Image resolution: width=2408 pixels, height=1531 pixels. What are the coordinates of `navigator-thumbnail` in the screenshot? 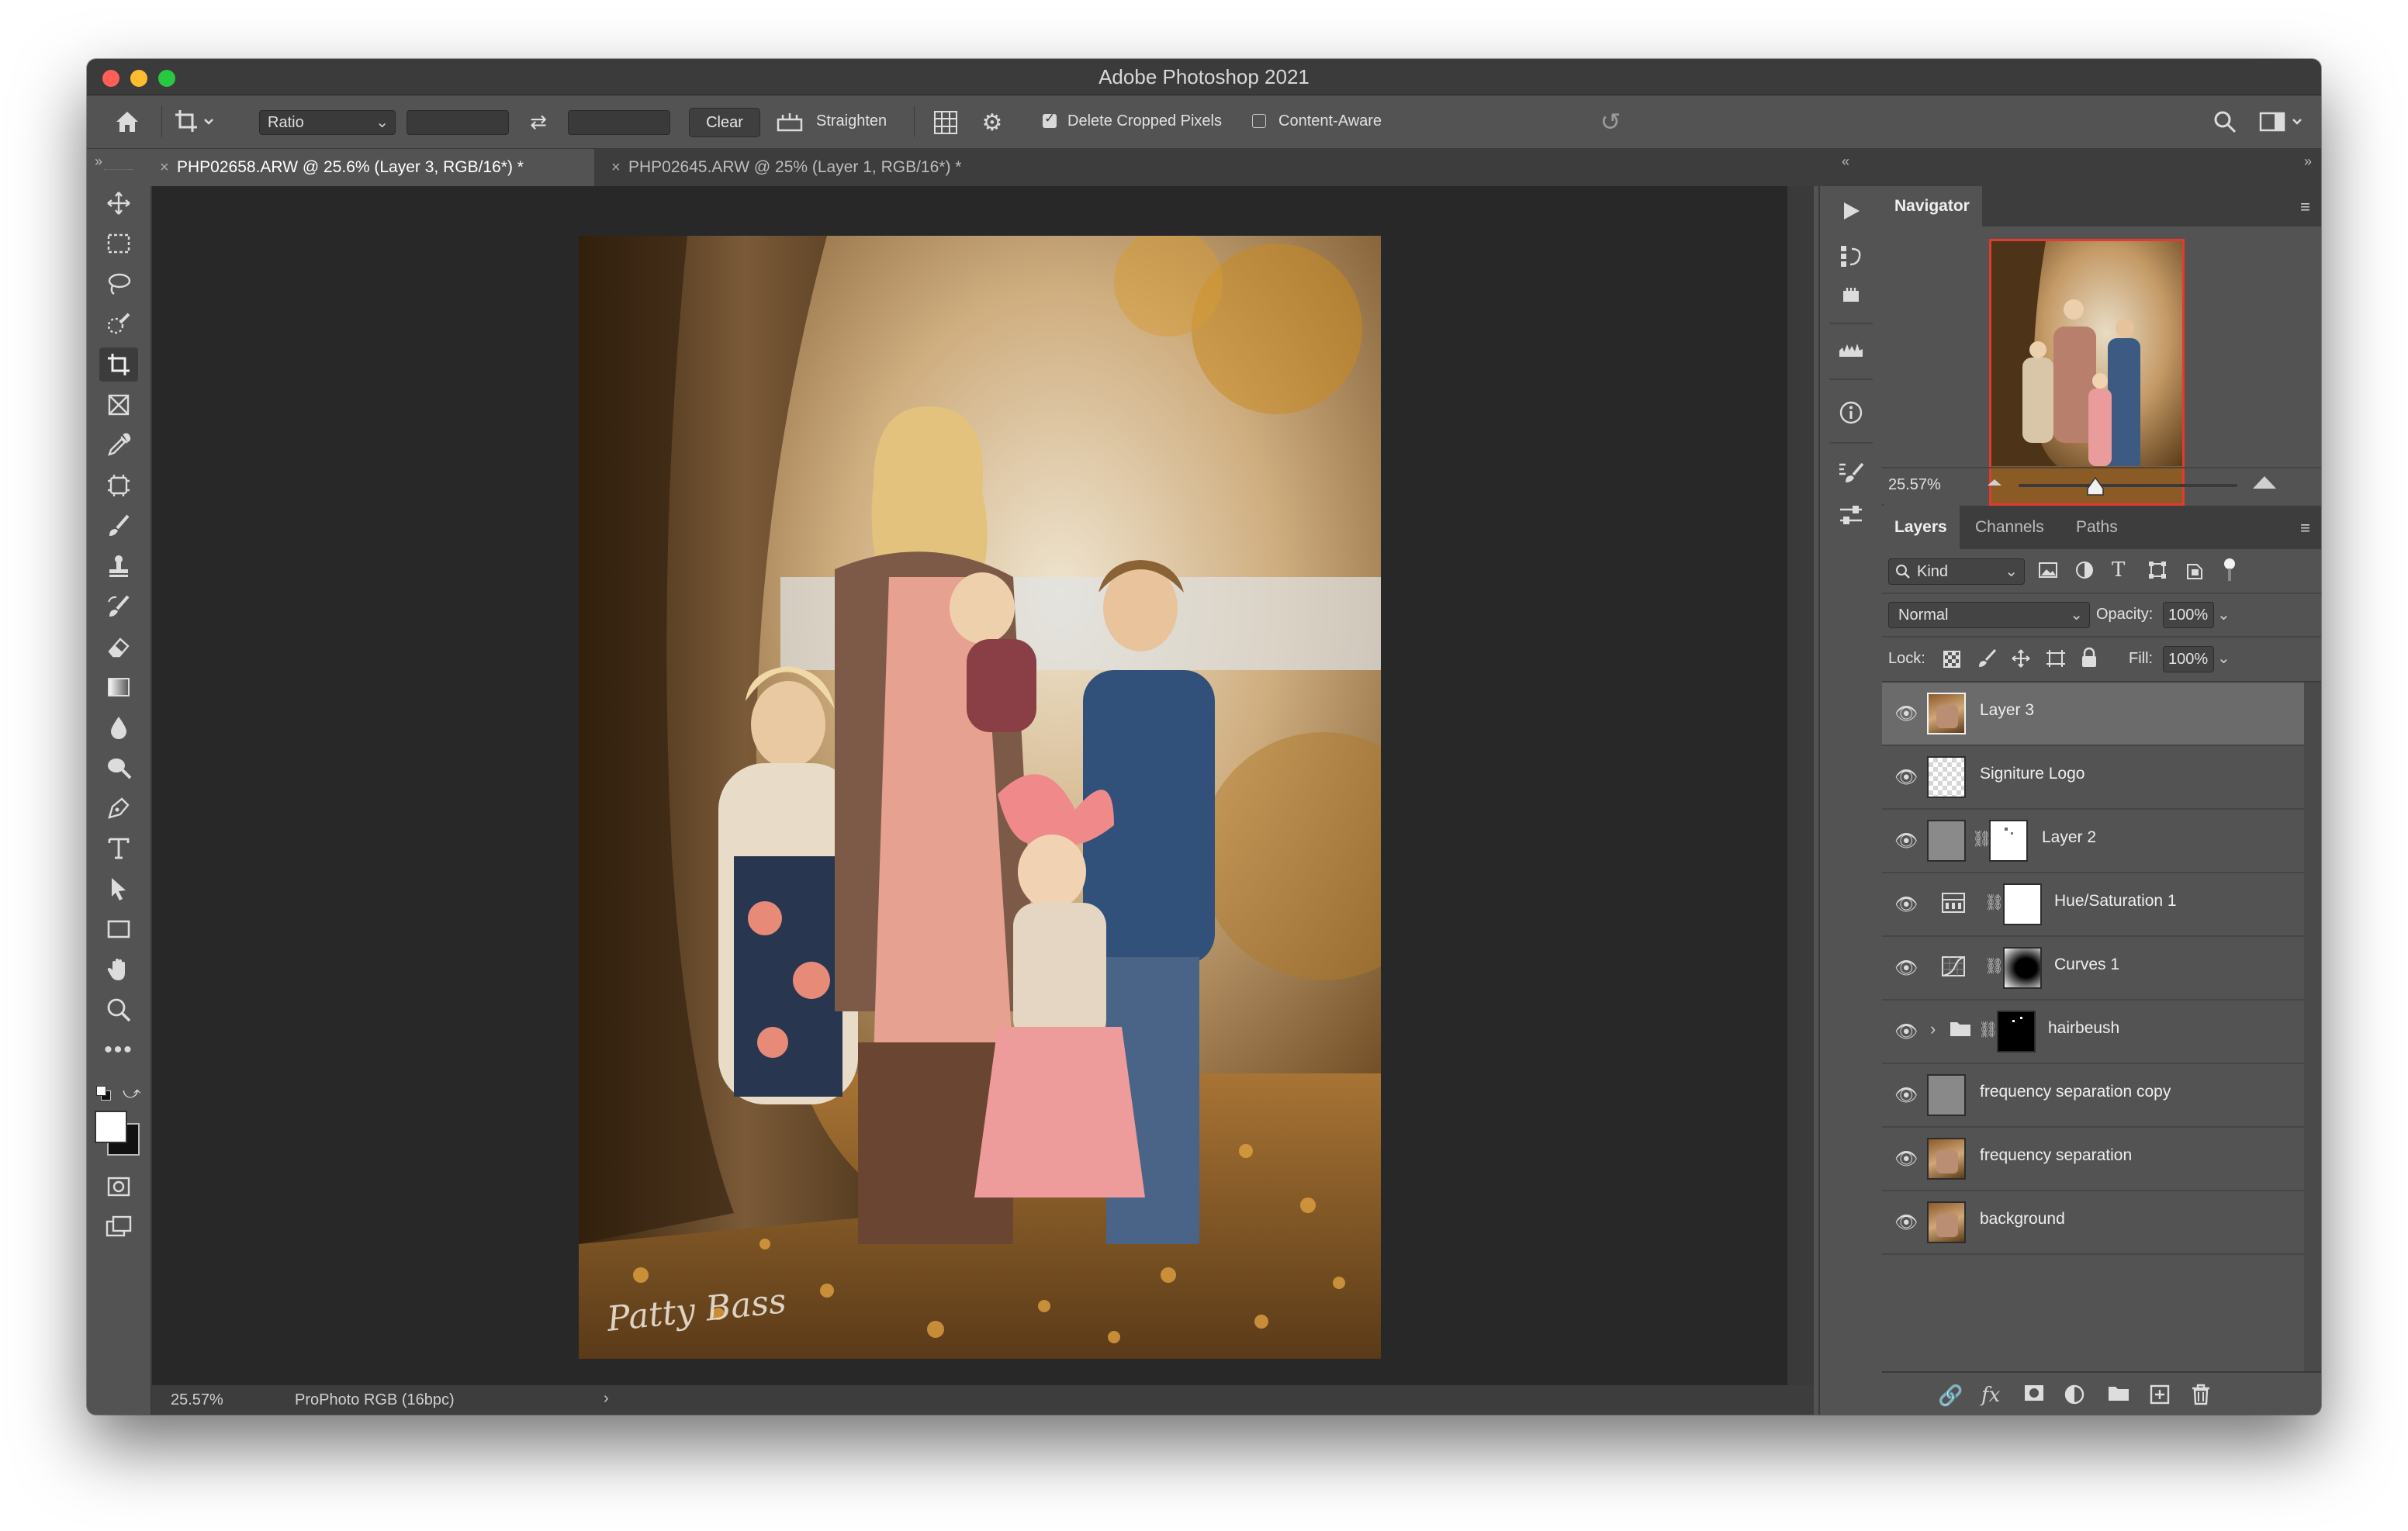 It's located at (2087, 372).